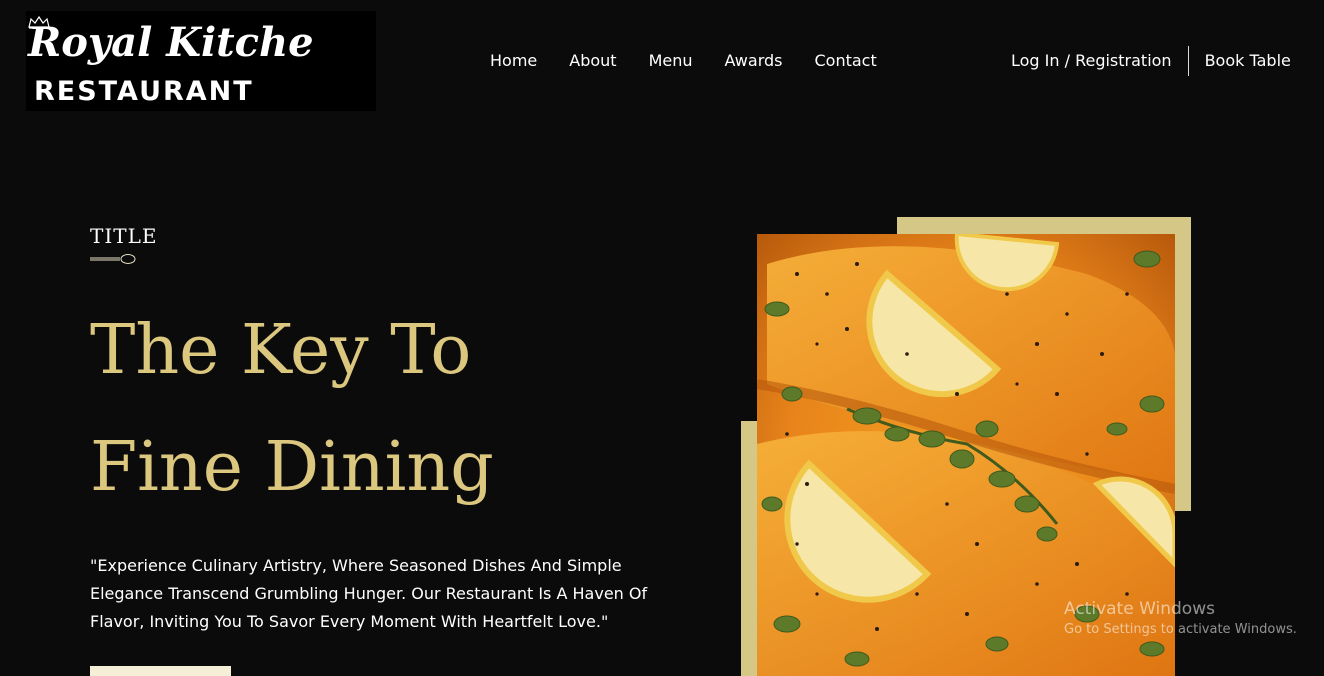 This screenshot has height=676, width=1324. I want to click on brand-subtitle: RESTAURANT, so click(144, 91).